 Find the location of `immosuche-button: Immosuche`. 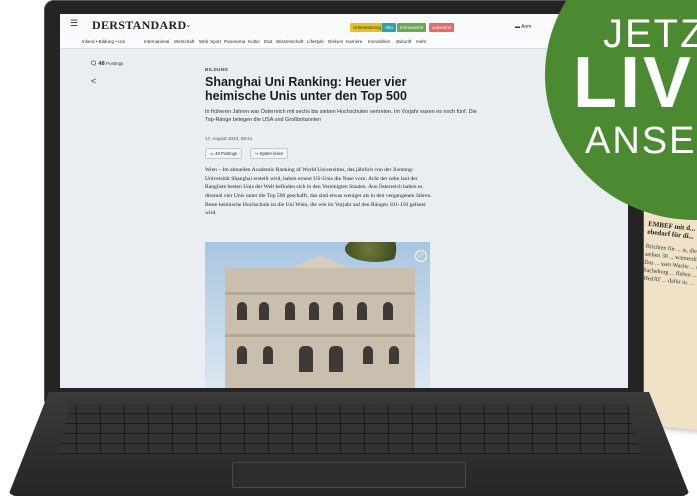

immosuche-button: Immosuche is located at coordinates (412, 27).